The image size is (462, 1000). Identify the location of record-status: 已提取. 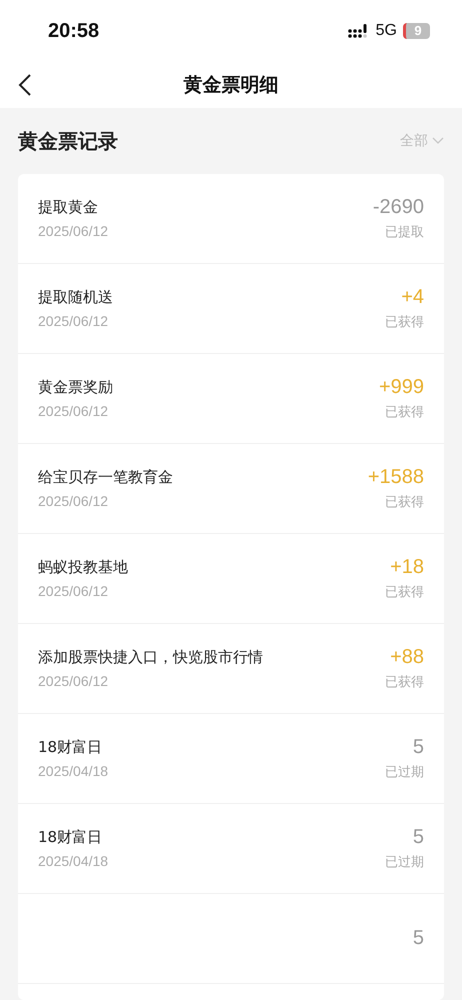
(404, 232).